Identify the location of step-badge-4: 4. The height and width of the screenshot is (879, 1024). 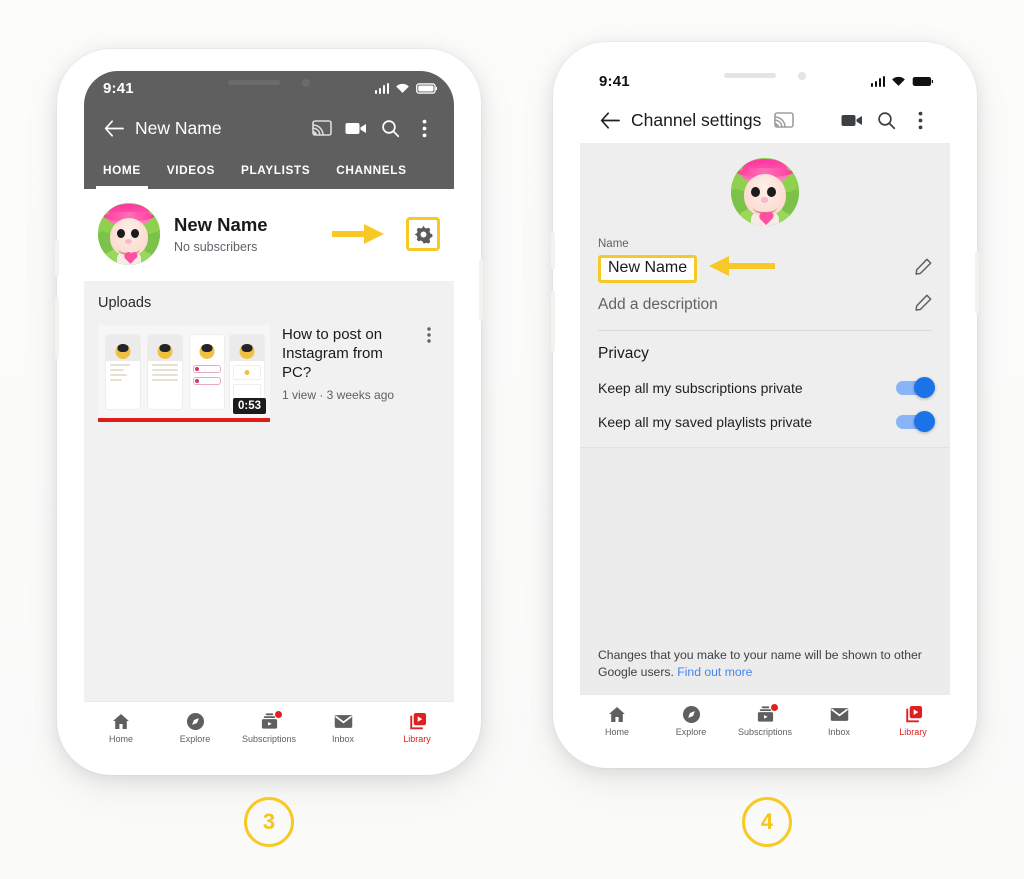
(767, 822).